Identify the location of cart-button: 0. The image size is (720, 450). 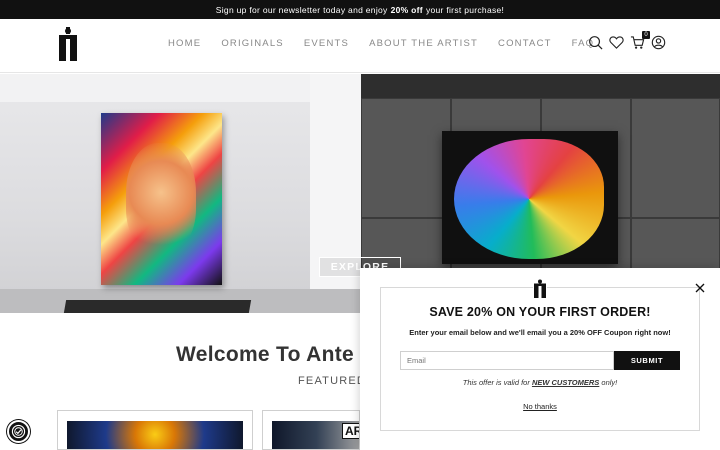
(640, 40).